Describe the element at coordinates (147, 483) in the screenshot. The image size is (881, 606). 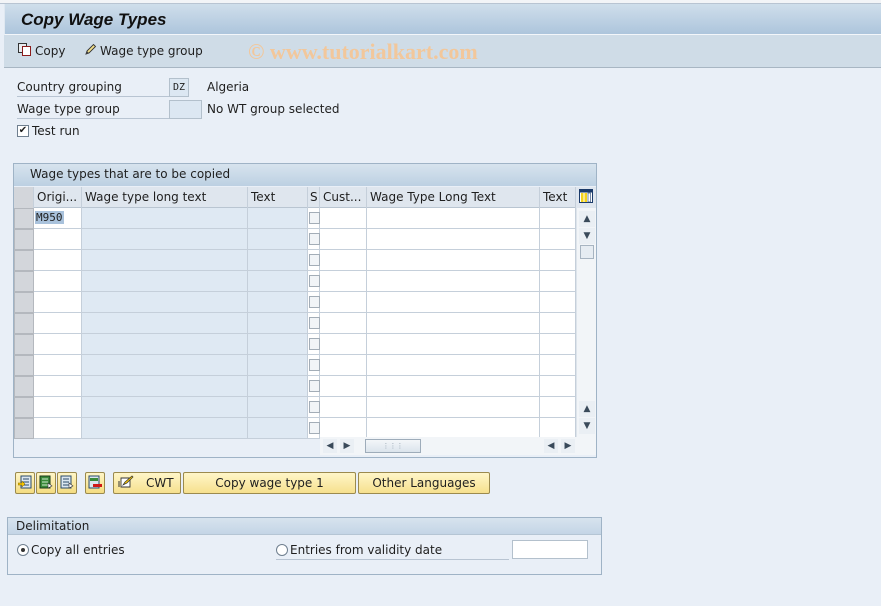
I see `cwt-button: CWT` at that location.